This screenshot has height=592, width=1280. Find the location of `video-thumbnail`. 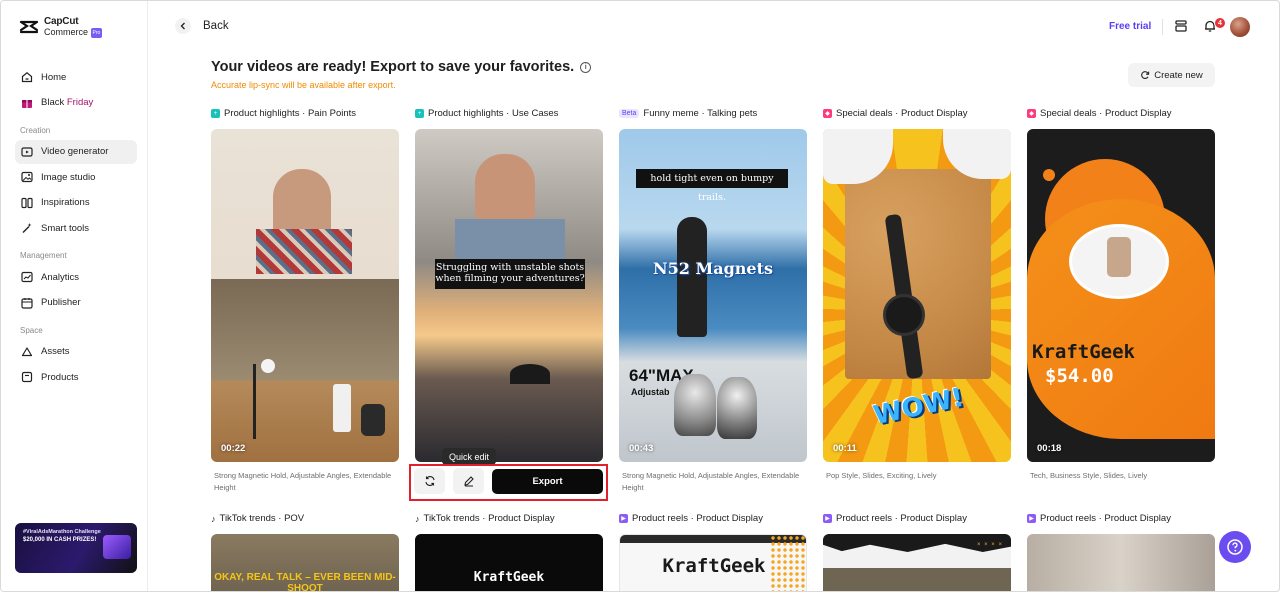

video-thumbnail is located at coordinates (1121, 562).